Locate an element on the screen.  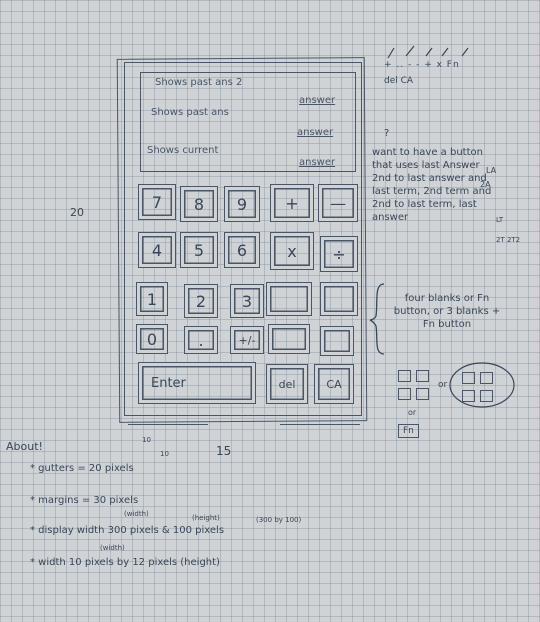
about-display-height-tag: (height) is located at coordinates (206, 518).